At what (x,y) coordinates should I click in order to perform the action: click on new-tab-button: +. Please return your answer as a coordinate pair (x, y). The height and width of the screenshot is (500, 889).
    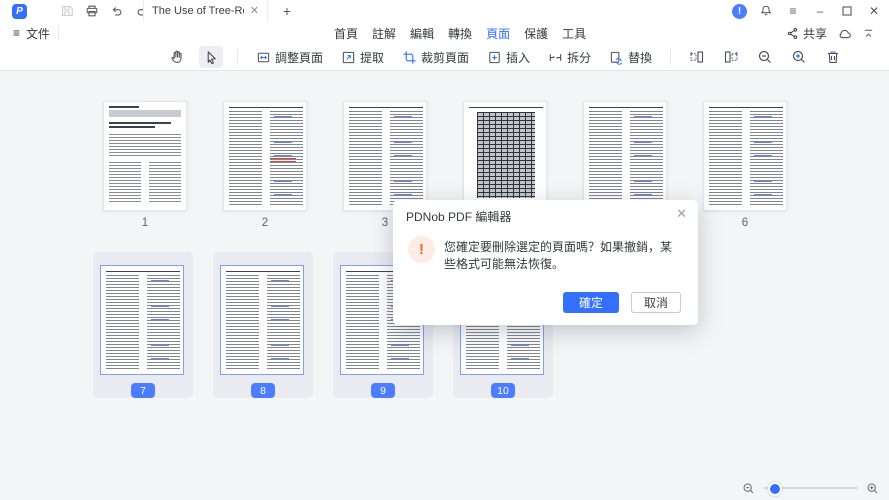
    Looking at the image, I should click on (287, 11).